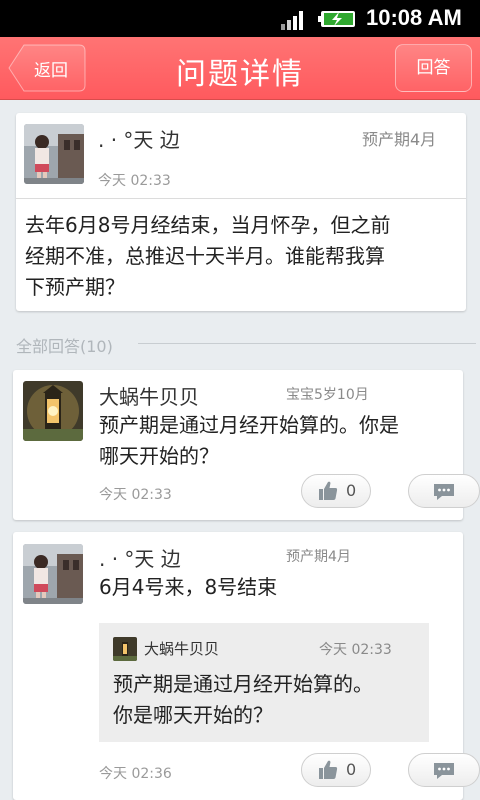  What do you see at coordinates (318, 557) in the screenshot?
I see `answer-stage-tag: 预产期4月` at bounding box center [318, 557].